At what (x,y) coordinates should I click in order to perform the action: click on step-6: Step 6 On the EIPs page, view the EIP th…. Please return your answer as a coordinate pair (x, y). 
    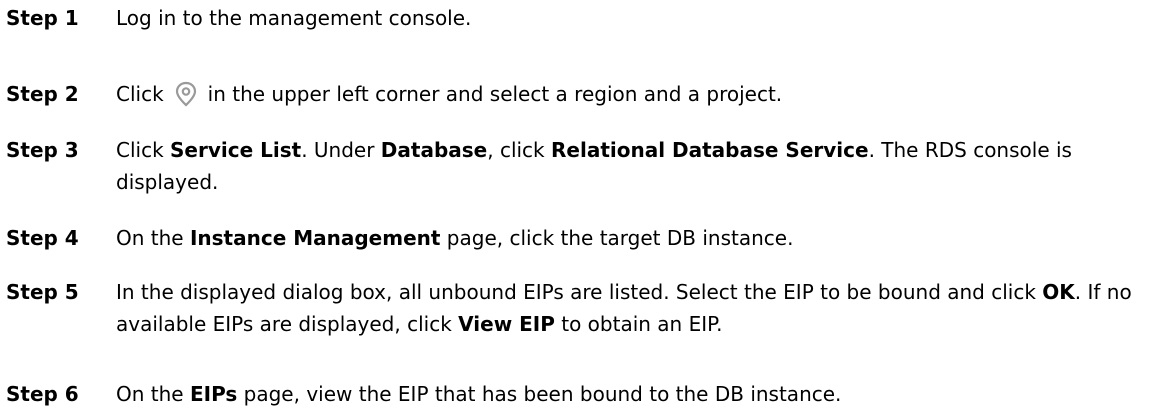
    Looking at the image, I should click on (583, 394).